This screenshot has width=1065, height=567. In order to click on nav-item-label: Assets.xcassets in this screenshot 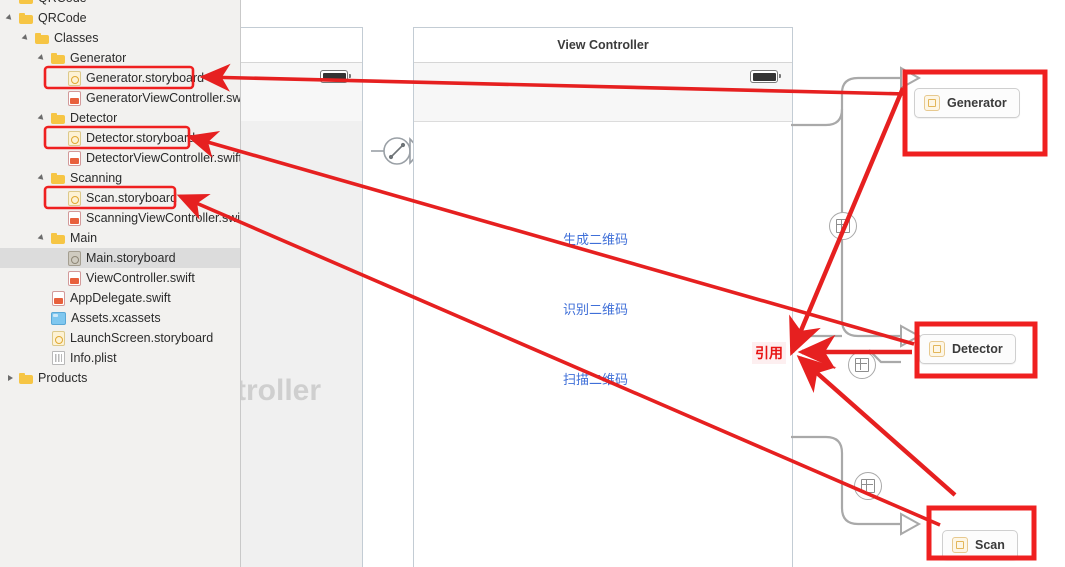, I will do `click(116, 318)`.